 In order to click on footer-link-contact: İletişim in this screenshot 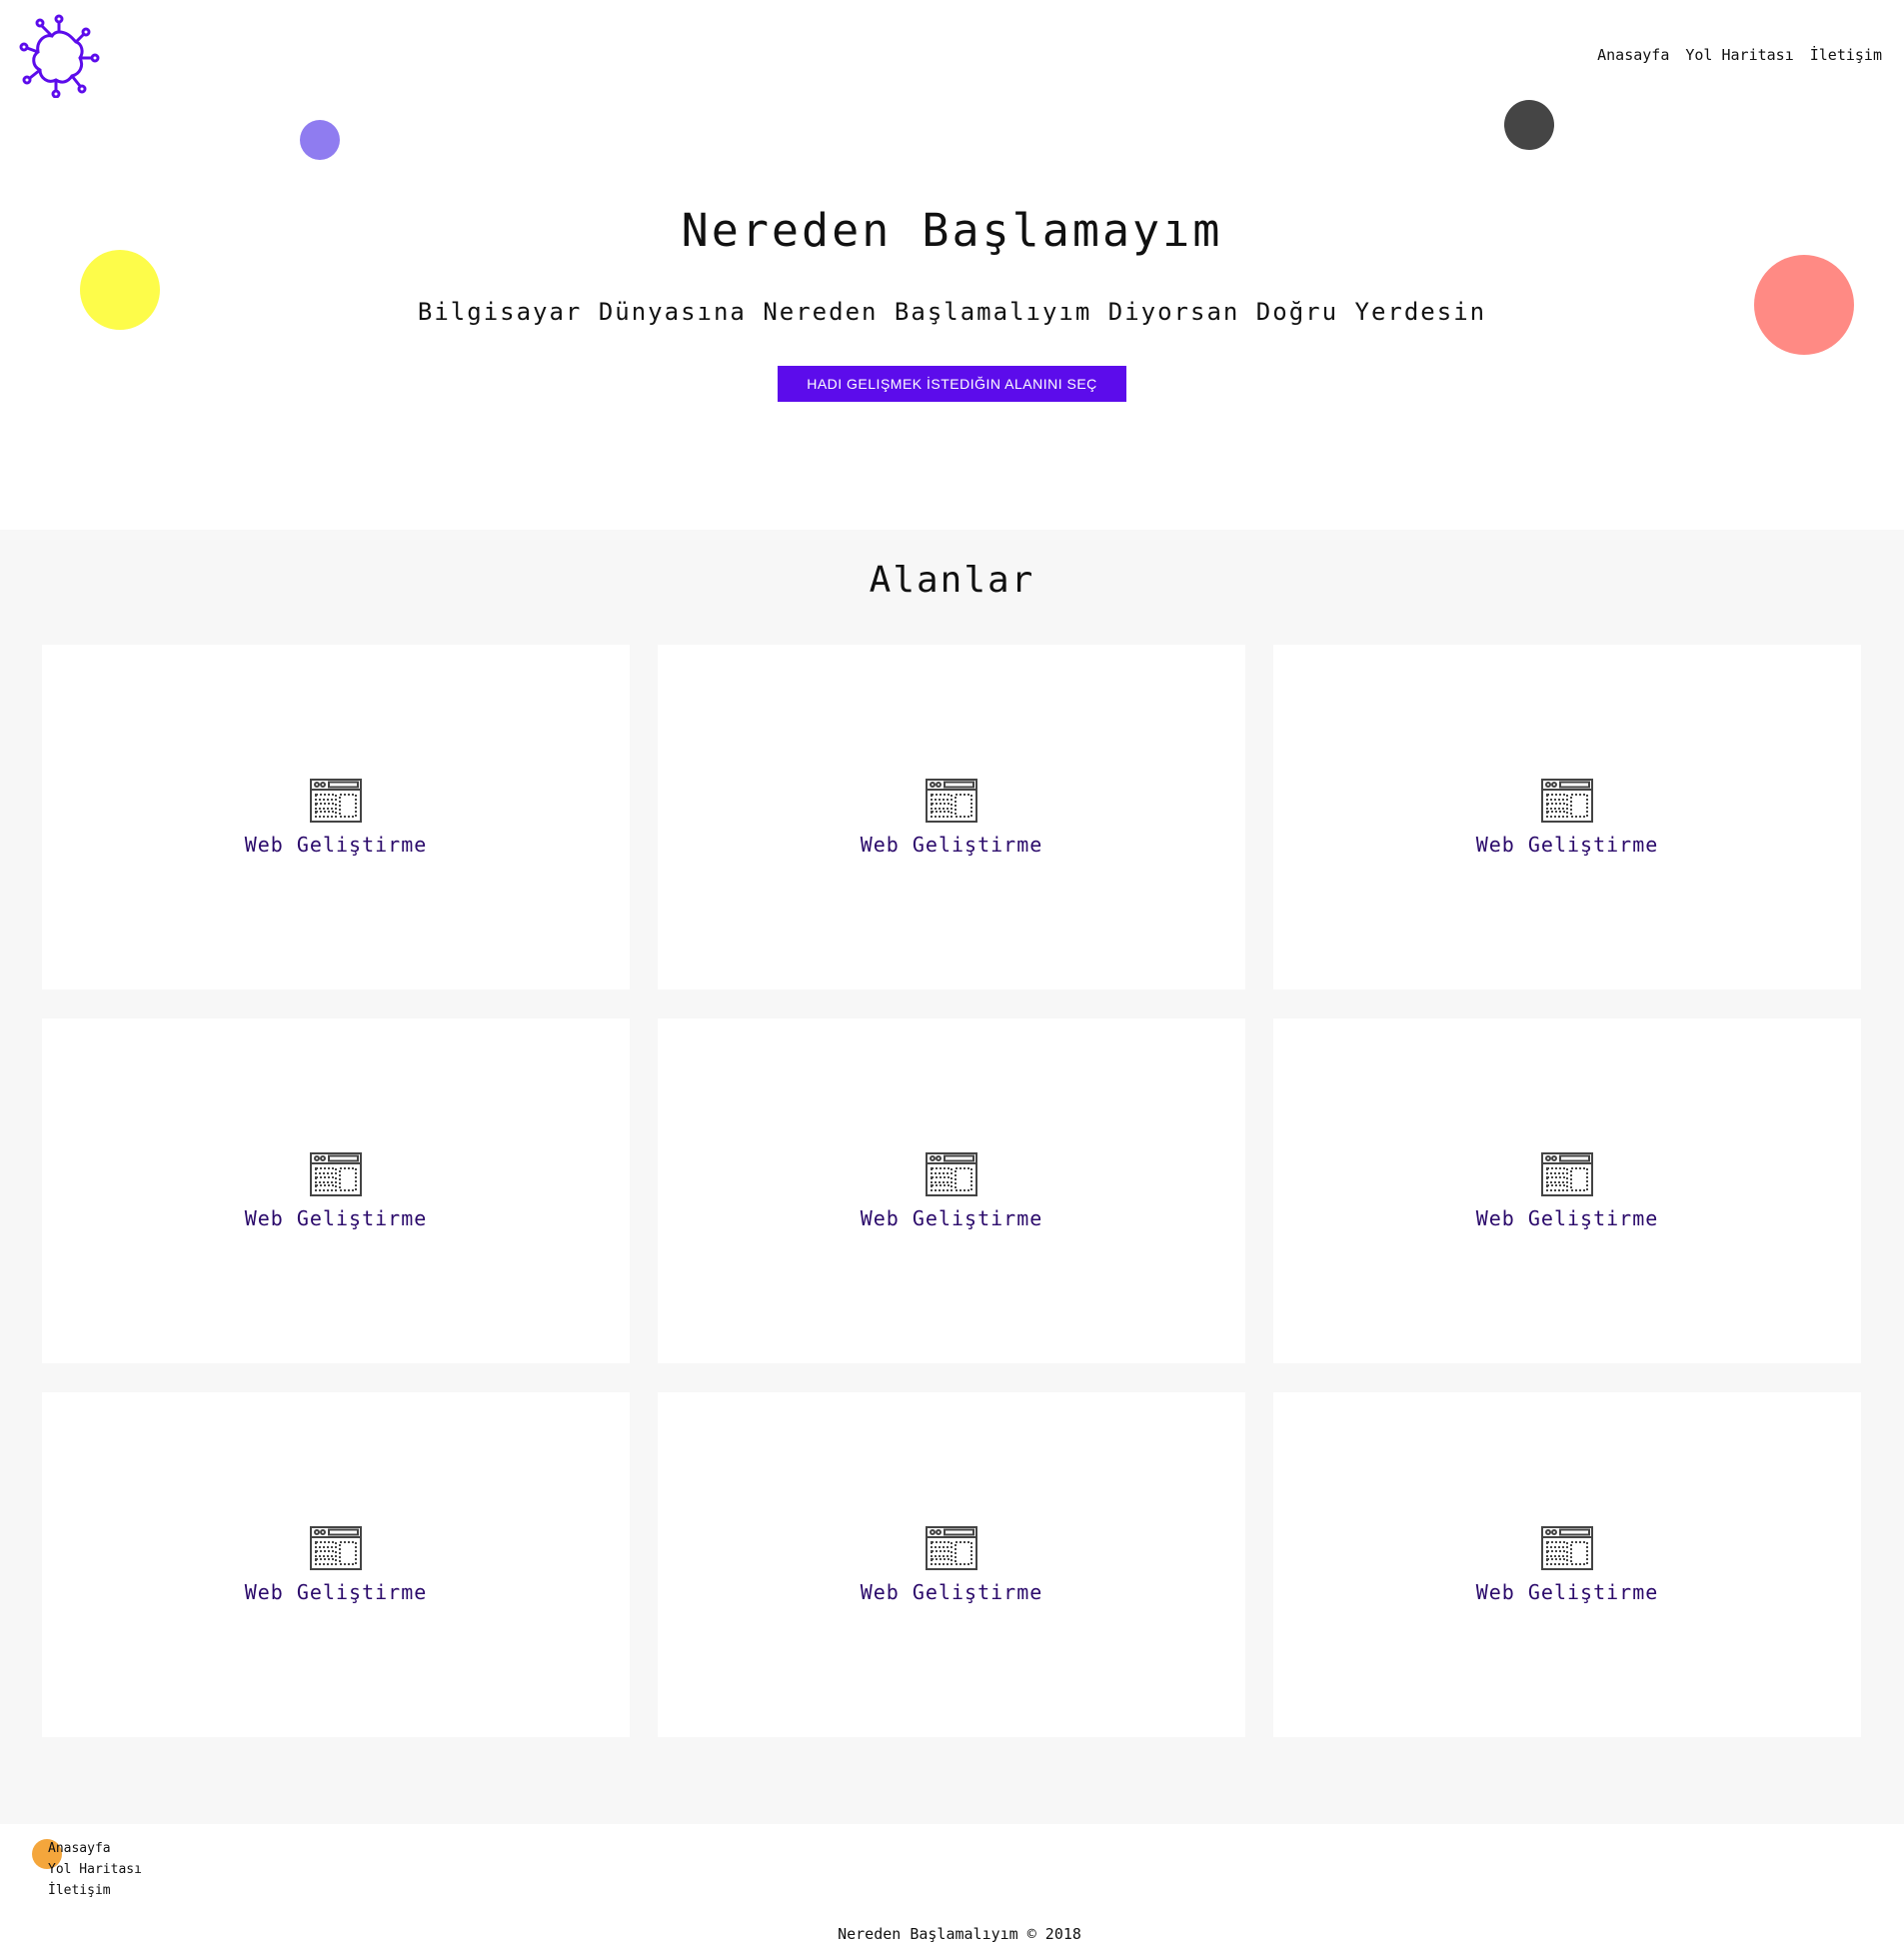, I will do `click(95, 1890)`.